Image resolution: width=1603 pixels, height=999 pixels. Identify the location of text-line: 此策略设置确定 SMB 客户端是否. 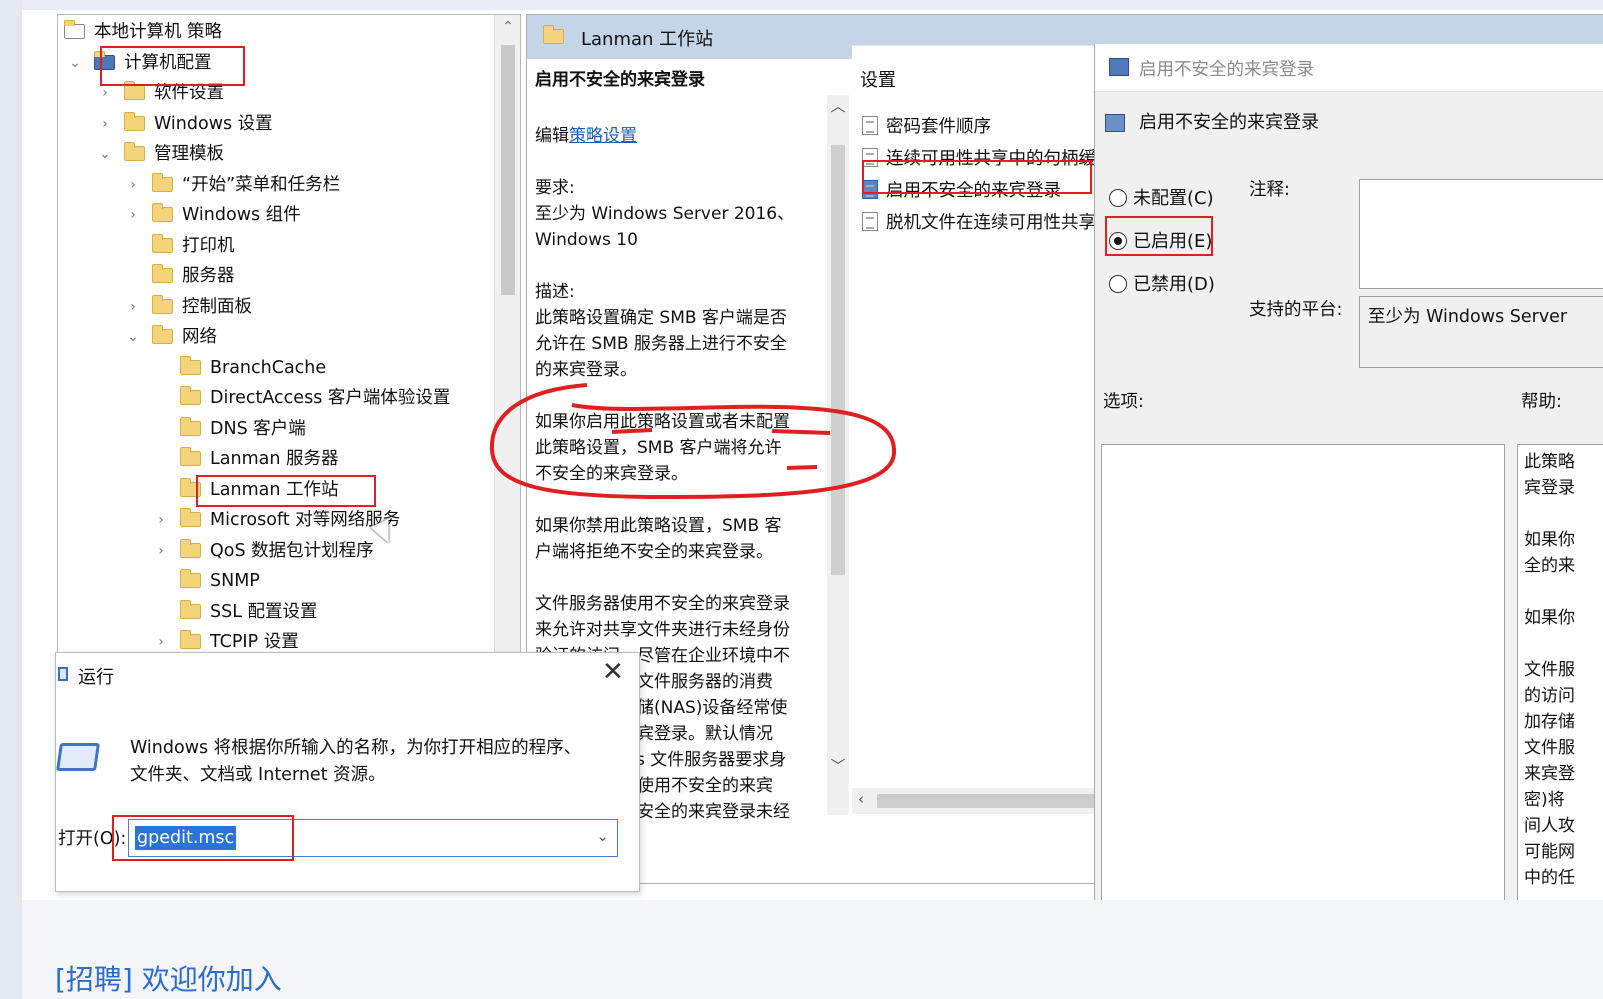
(661, 318).